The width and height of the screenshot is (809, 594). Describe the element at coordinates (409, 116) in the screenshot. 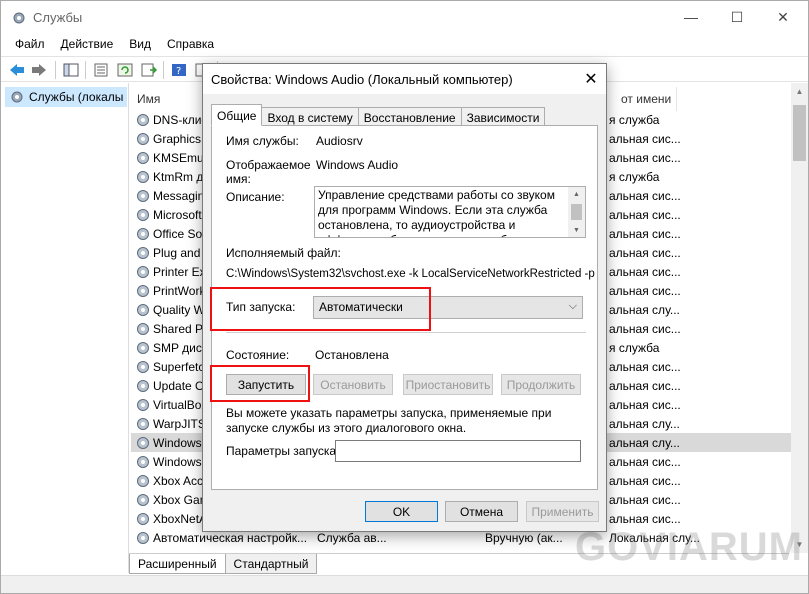

I see `tab-recovery: Восстановление` at that location.